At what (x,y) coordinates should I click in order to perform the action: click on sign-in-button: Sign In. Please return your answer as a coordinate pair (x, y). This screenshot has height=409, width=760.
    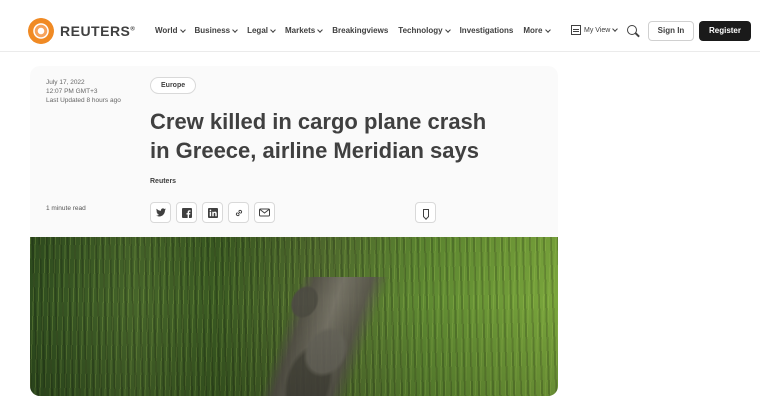
    Looking at the image, I should click on (671, 31).